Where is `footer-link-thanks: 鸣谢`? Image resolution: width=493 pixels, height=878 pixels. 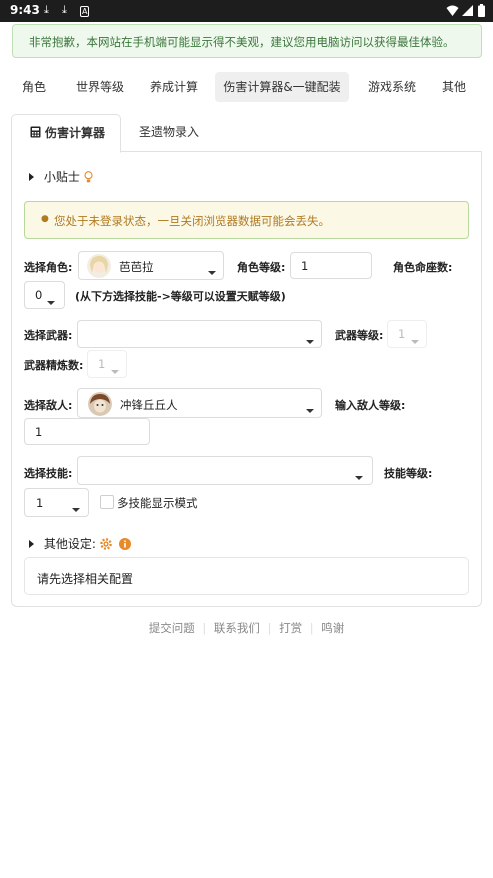
footer-link-thanks: 鸣谢 is located at coordinates (332, 628).